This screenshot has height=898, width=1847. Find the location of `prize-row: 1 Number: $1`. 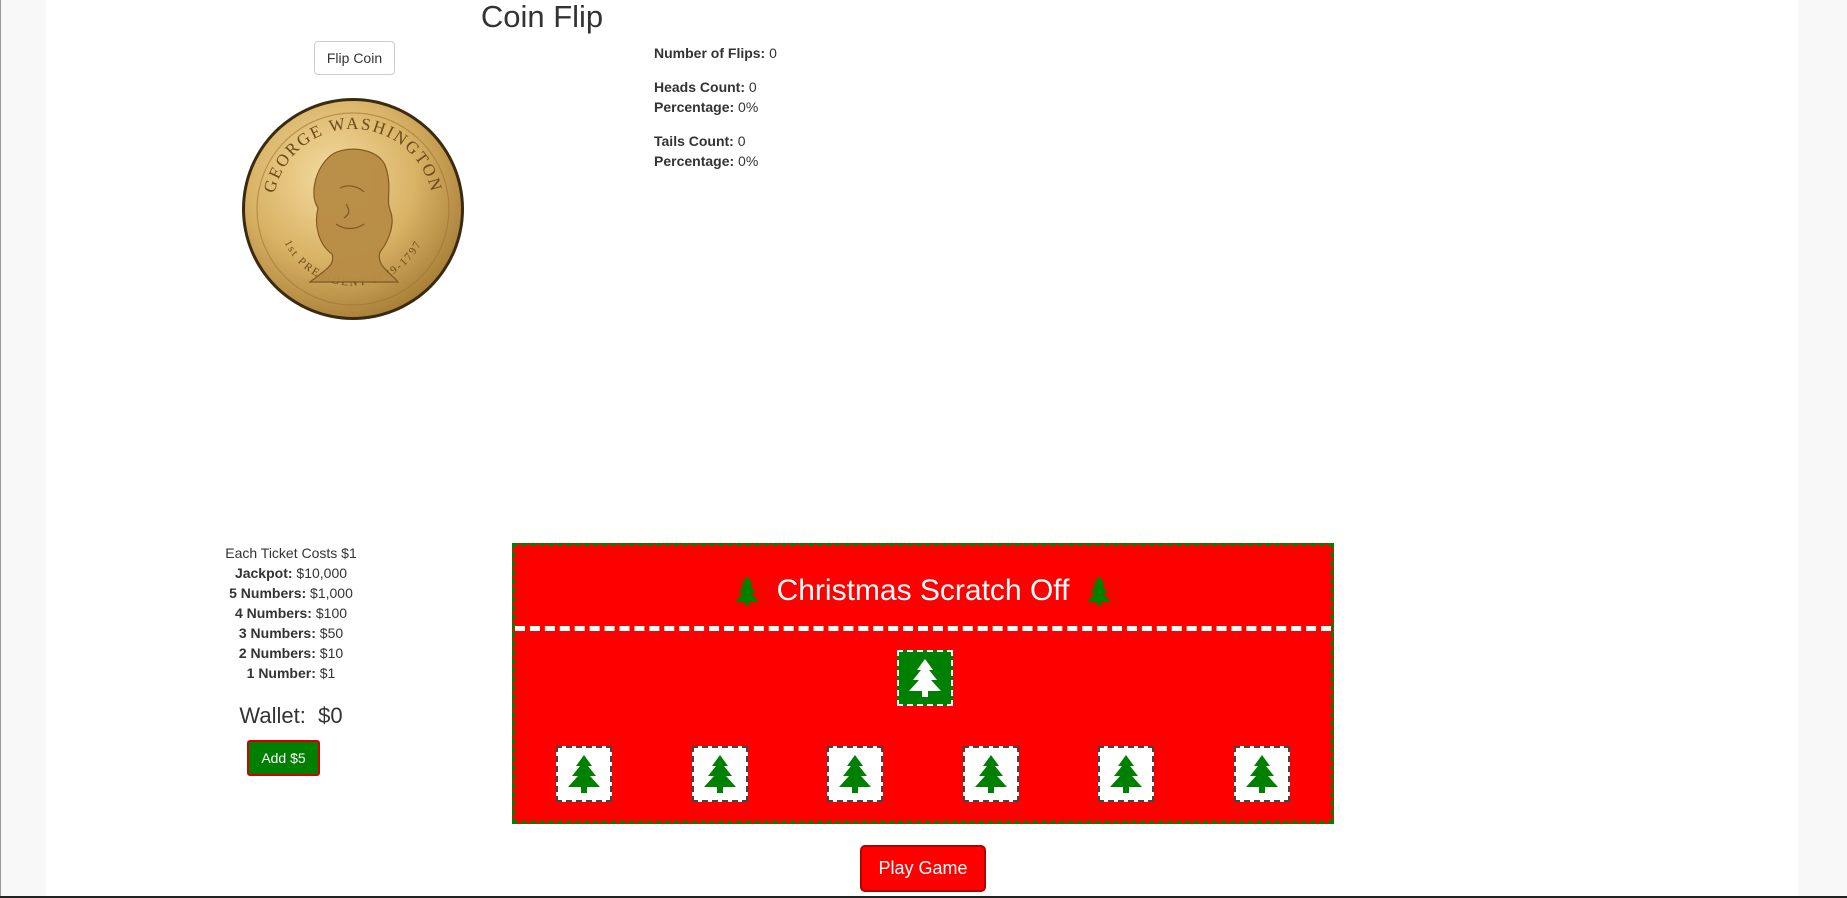

prize-row: 1 Number: $1 is located at coordinates (291, 673).